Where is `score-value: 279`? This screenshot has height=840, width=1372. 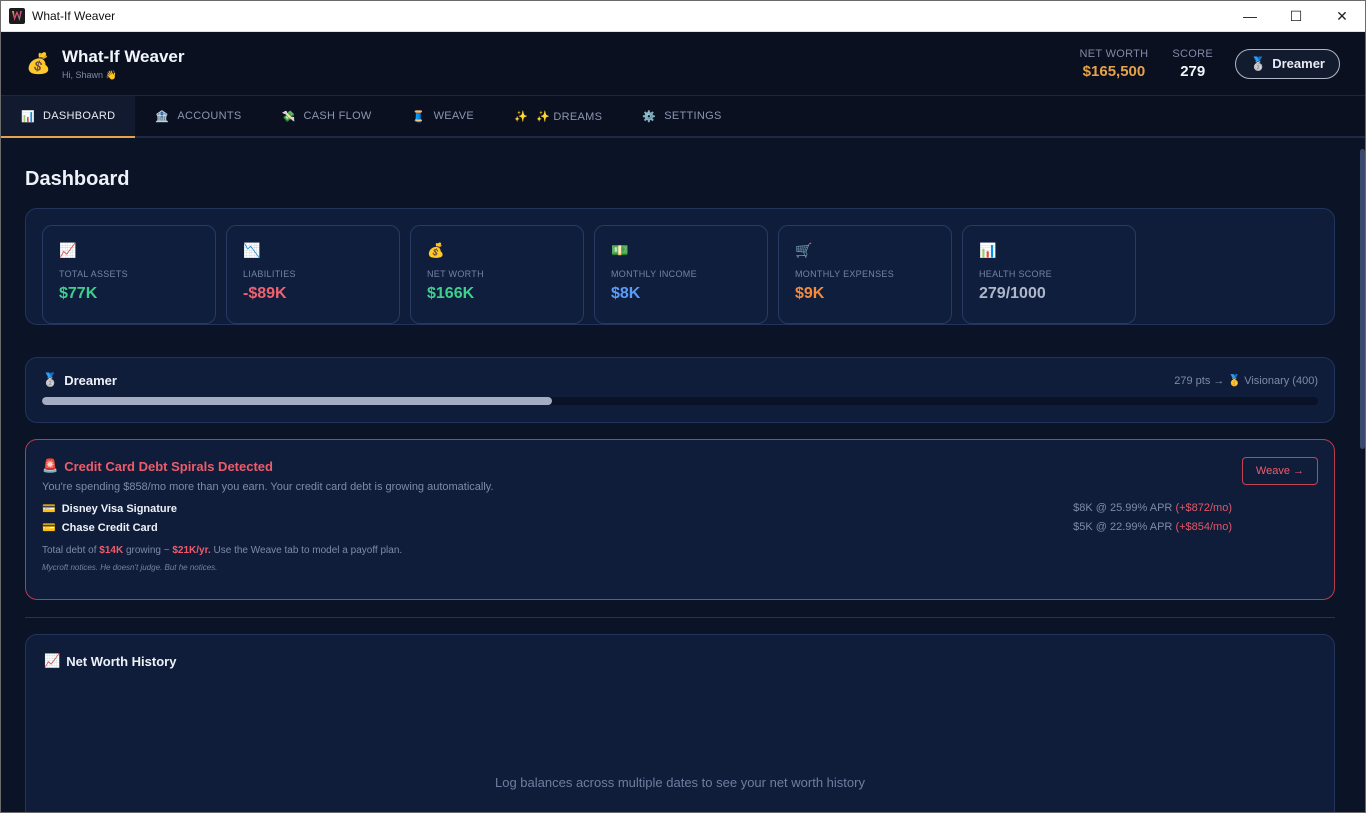
score-value: 279 is located at coordinates (1193, 71).